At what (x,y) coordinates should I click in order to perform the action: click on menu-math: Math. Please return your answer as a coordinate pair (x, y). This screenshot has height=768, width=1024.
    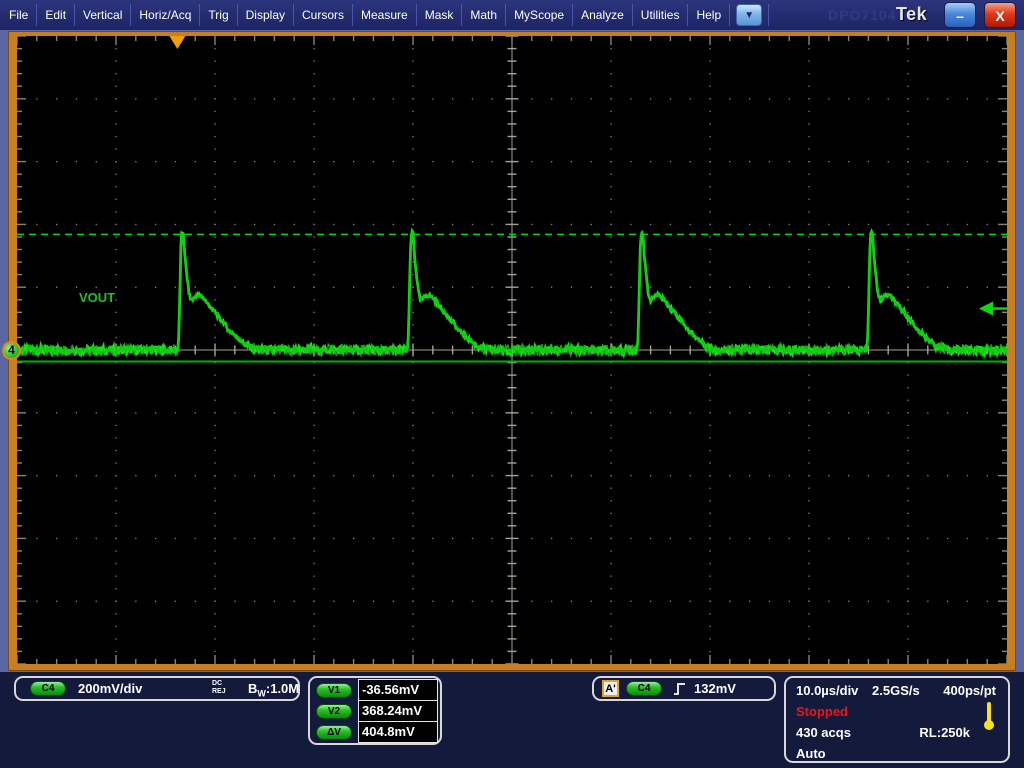
    Looking at the image, I should click on (484, 15).